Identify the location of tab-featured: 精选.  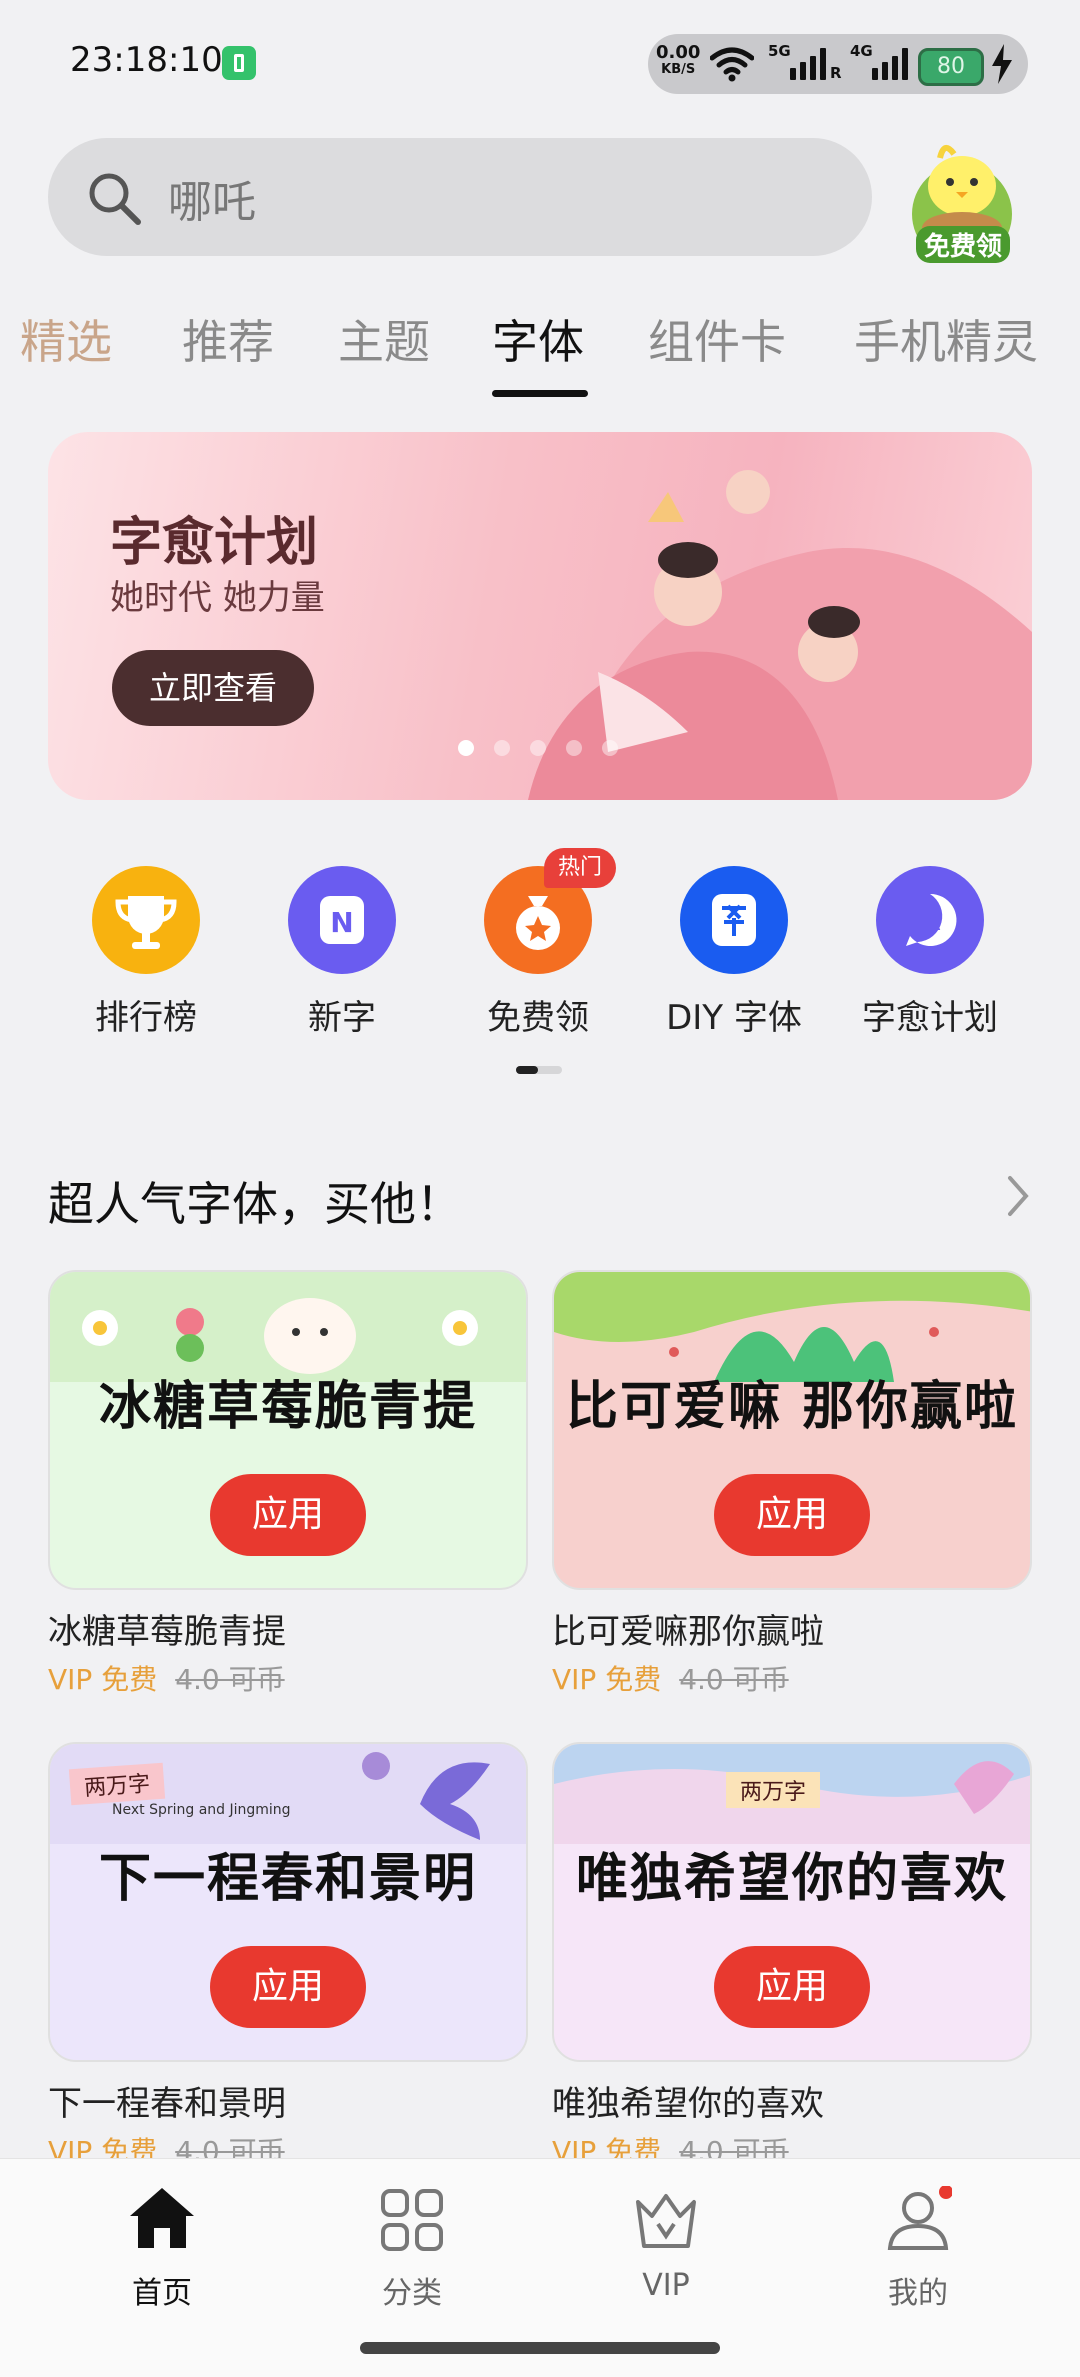
(66, 339).